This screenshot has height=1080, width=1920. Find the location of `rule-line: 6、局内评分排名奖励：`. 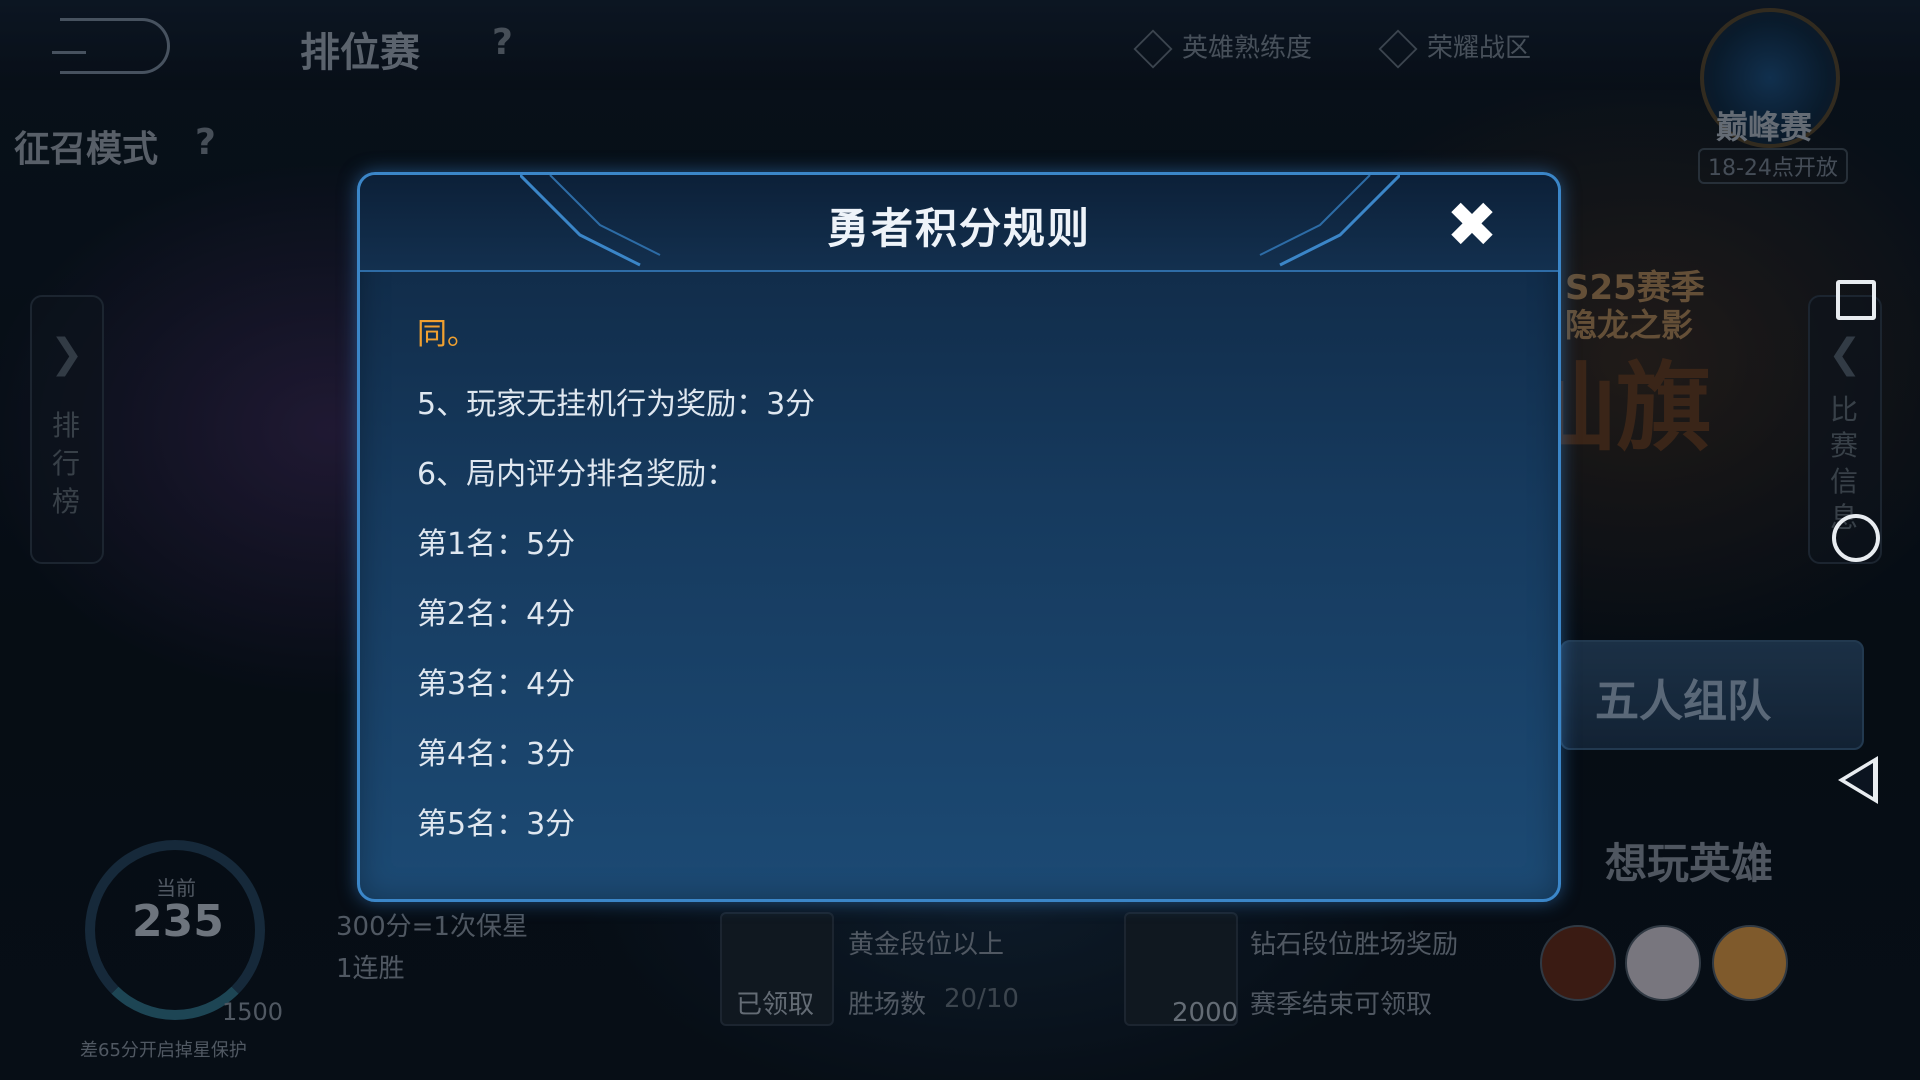

rule-line: 6、局内评分排名奖励： is located at coordinates (577, 474).